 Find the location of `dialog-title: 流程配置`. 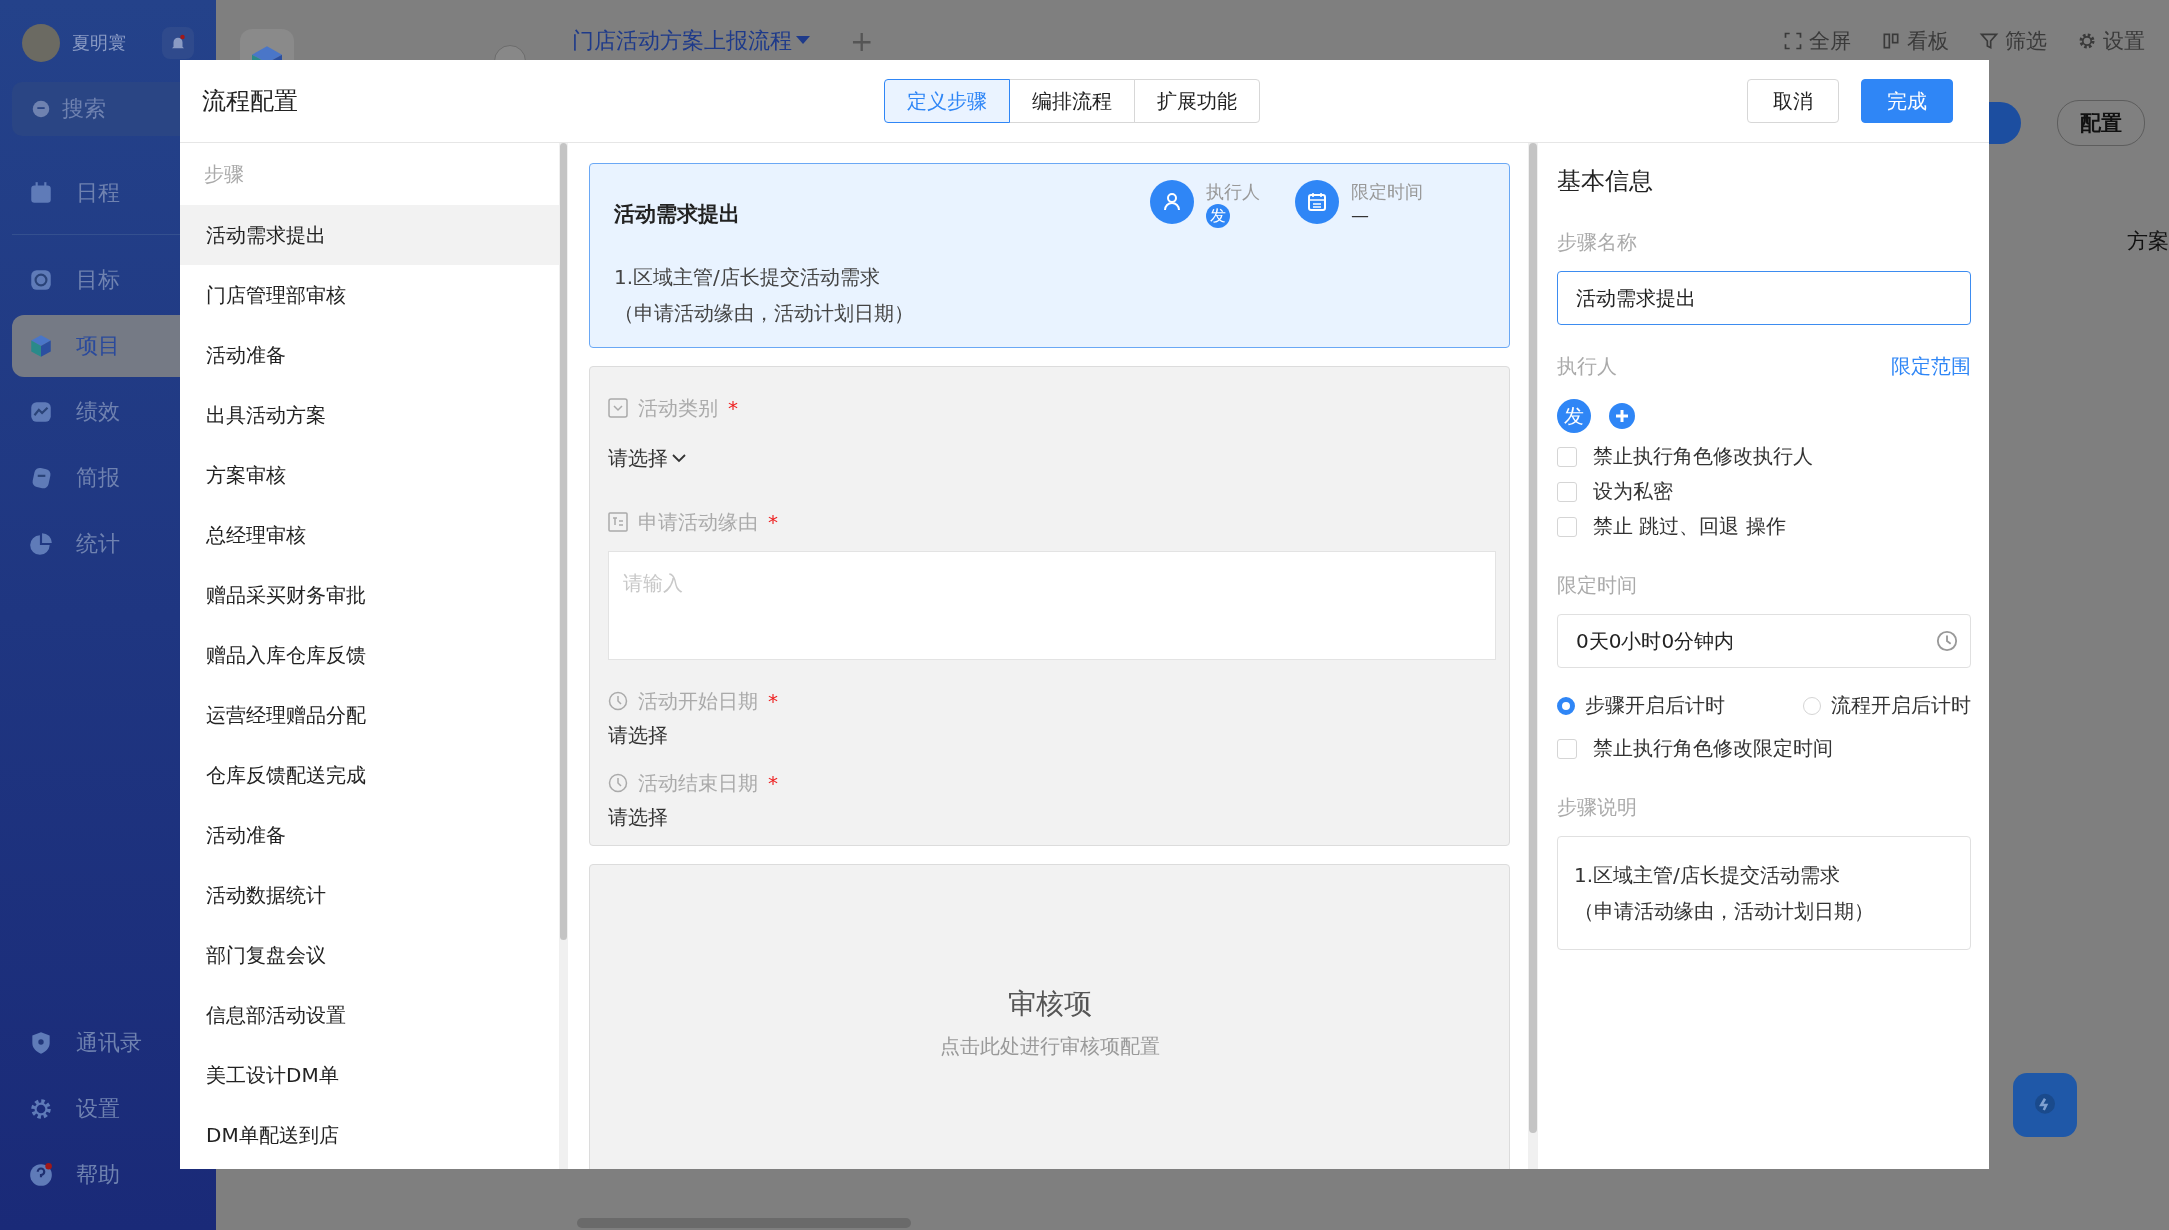

dialog-title: 流程配置 is located at coordinates (250, 101).